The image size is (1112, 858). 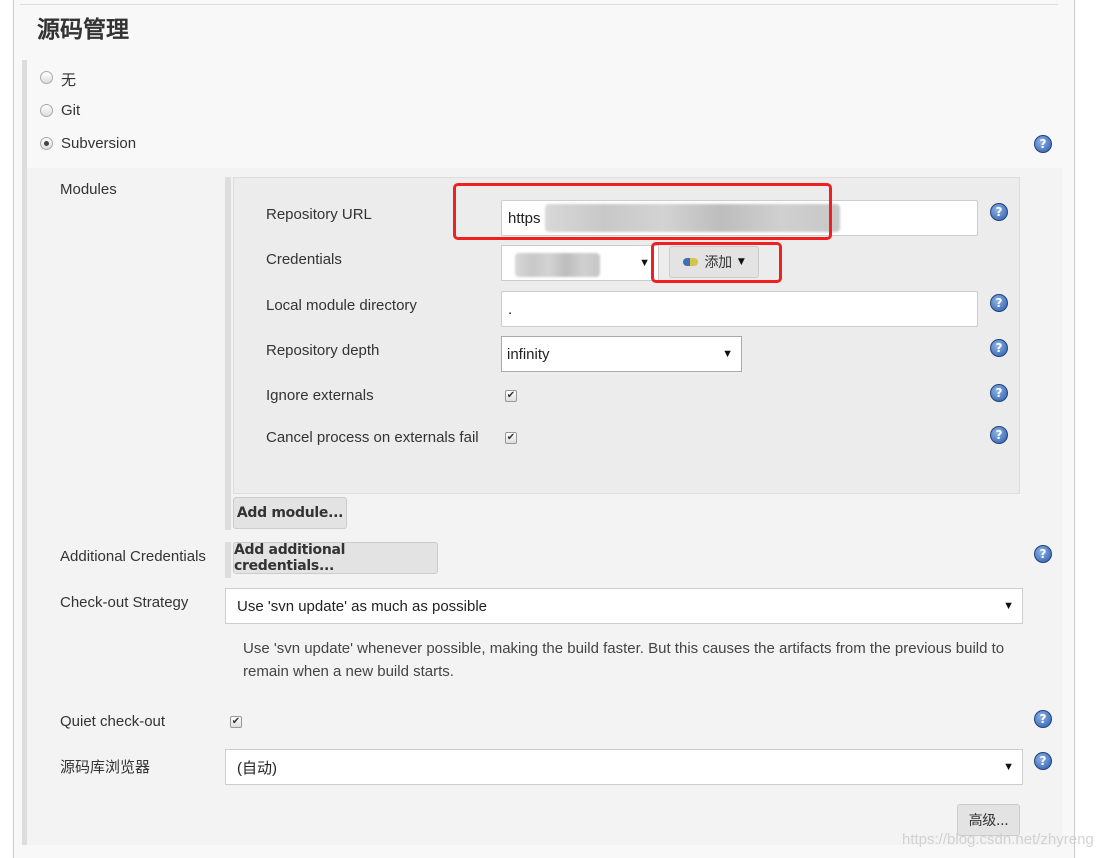 What do you see at coordinates (510, 309) in the screenshot?
I see `local-module-directory-value: .` at bounding box center [510, 309].